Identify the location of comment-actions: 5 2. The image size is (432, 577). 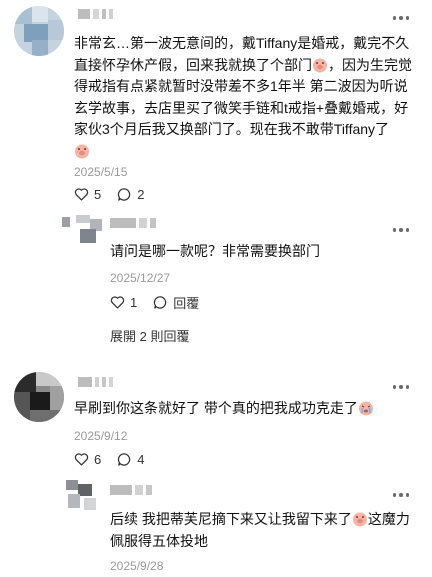
(117, 194).